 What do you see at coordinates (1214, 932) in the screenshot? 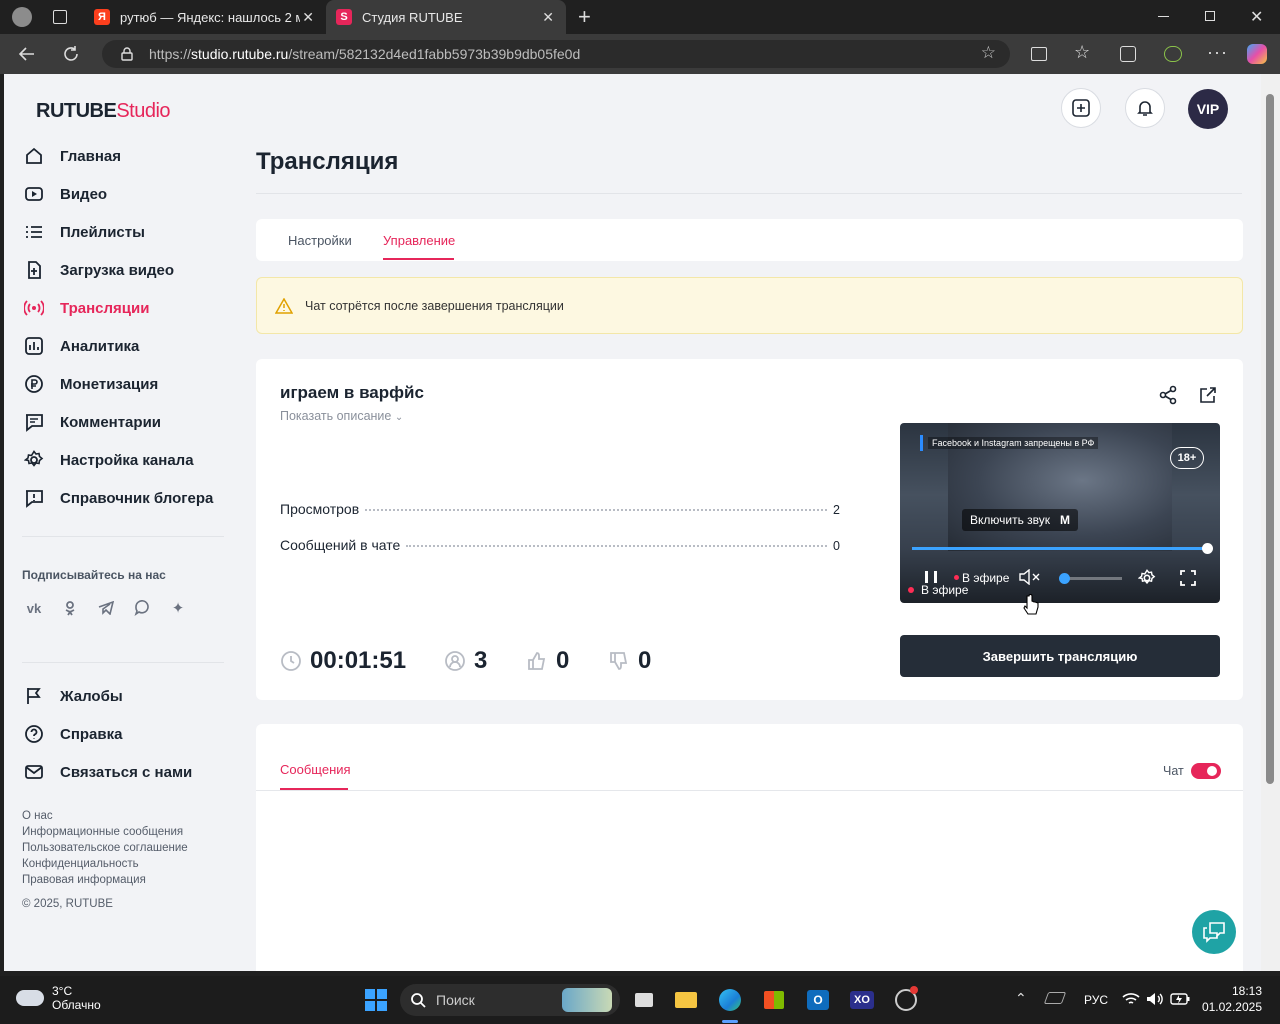
I see `support-chat-button` at bounding box center [1214, 932].